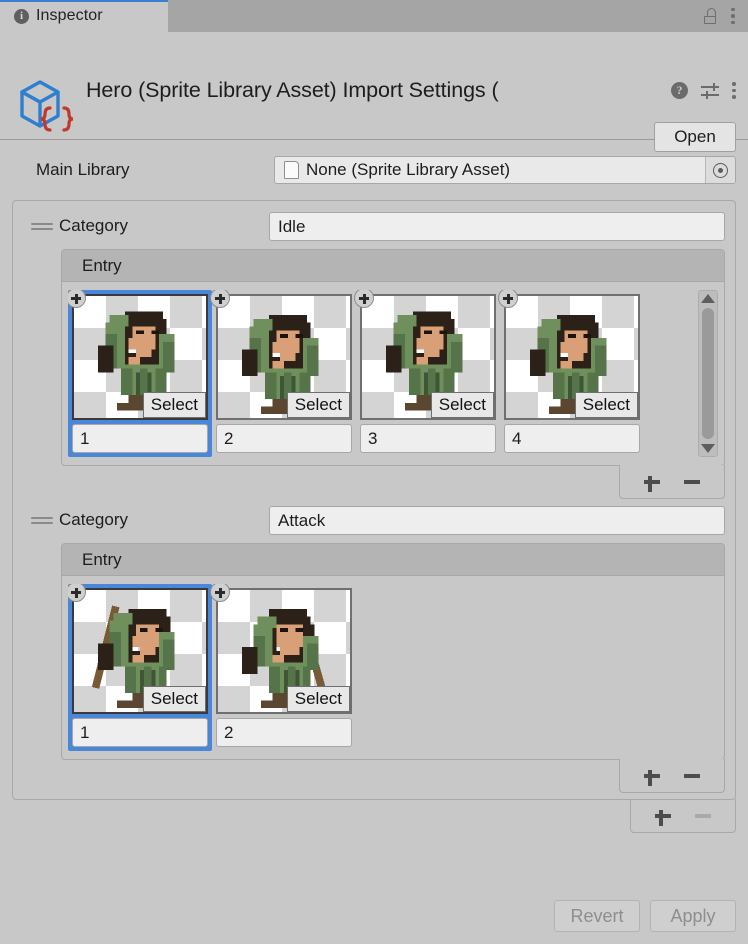 This screenshot has width=748, height=944. I want to click on scriptable-object-icon, so click(43, 105).